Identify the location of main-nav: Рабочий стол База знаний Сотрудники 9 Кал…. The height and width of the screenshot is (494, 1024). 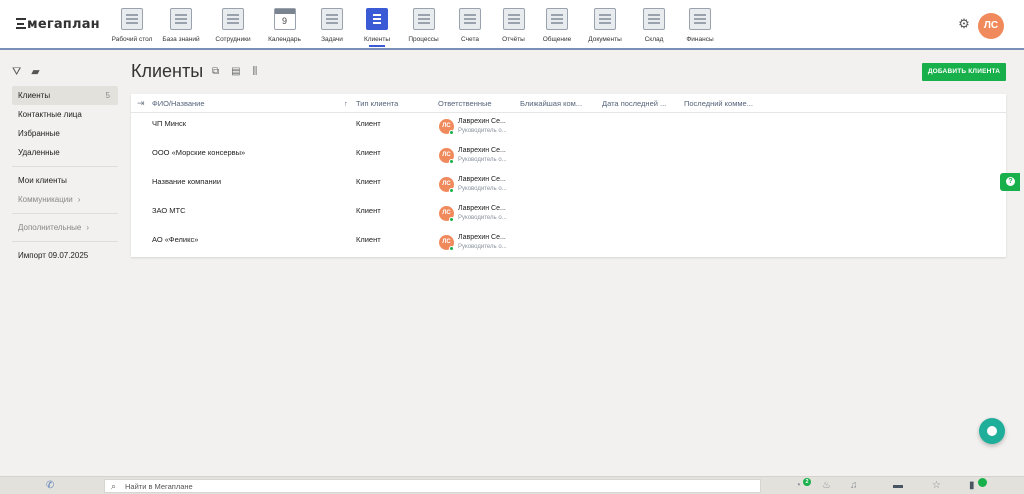
(415, 24).